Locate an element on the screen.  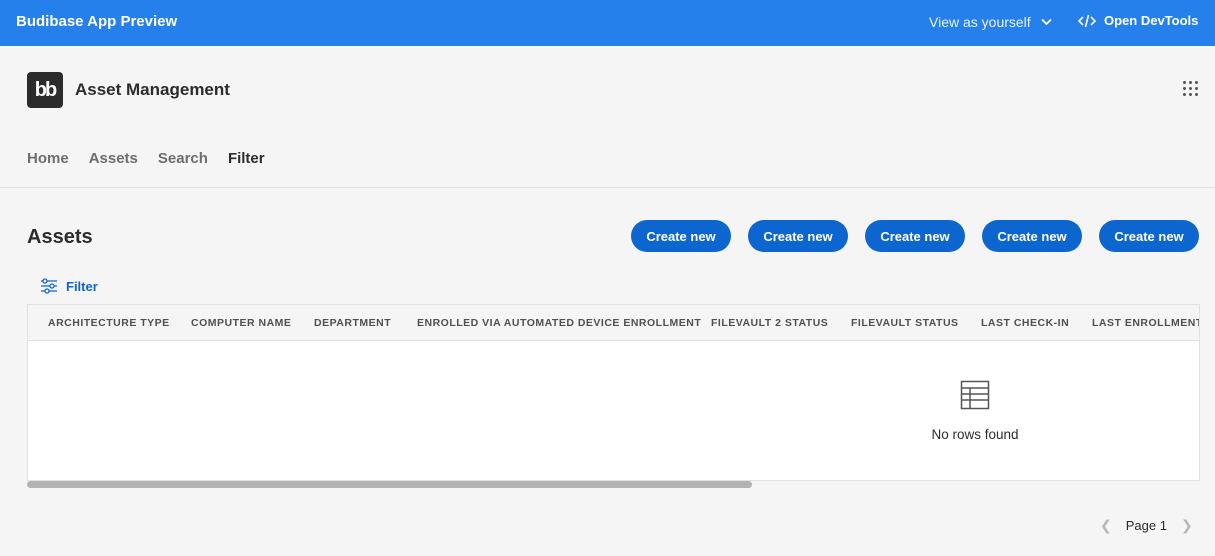
column-header: LAST ENROLLMENT is located at coordinates (1145, 323).